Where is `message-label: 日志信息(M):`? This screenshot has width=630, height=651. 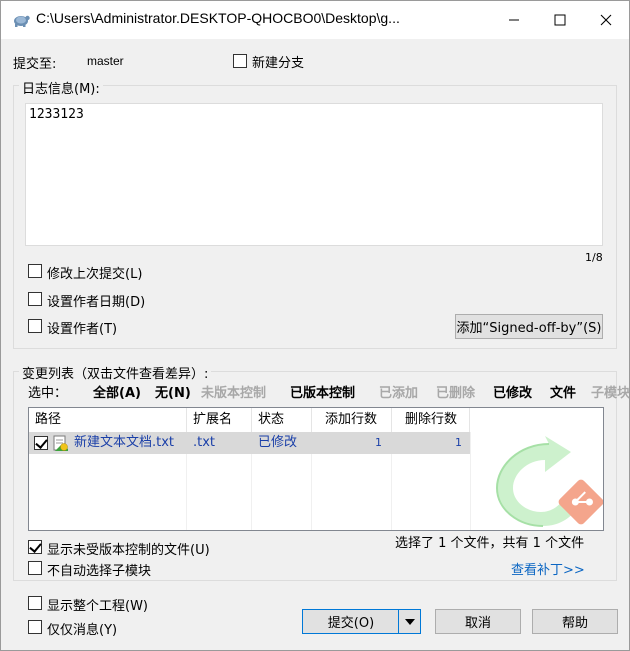
message-label: 日志信息(M): is located at coordinates (61, 87).